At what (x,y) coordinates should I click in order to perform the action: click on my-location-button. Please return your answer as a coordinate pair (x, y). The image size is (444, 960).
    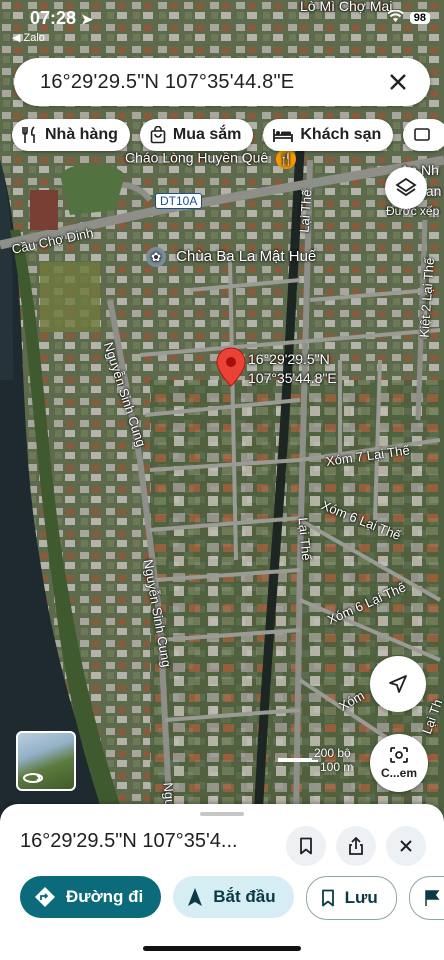
    Looking at the image, I should click on (398, 684).